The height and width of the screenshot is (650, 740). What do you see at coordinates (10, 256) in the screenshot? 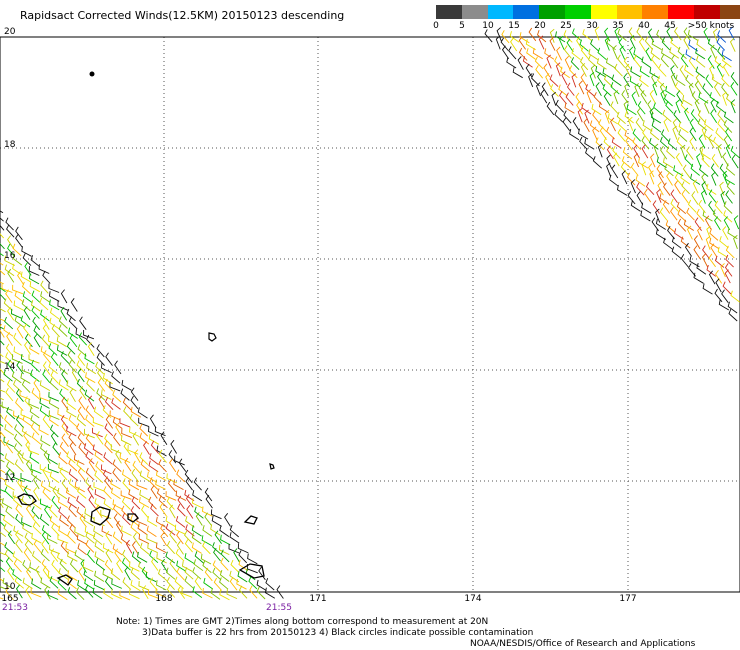
I see `lat-label-16: 16` at bounding box center [10, 256].